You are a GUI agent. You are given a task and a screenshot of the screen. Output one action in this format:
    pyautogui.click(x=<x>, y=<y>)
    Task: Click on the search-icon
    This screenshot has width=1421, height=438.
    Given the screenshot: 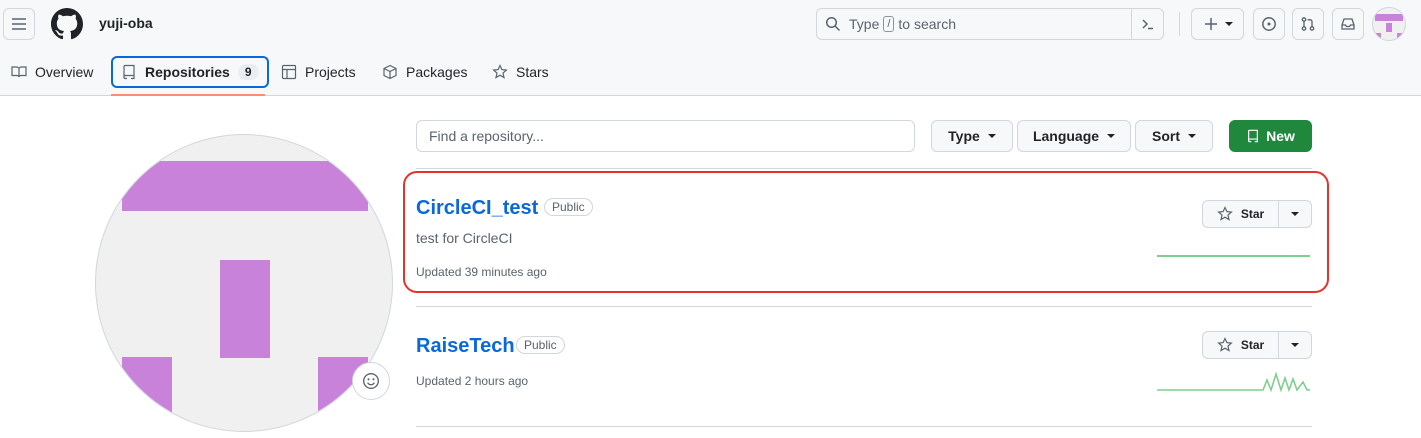 What is the action you would take?
    pyautogui.click(x=833, y=24)
    